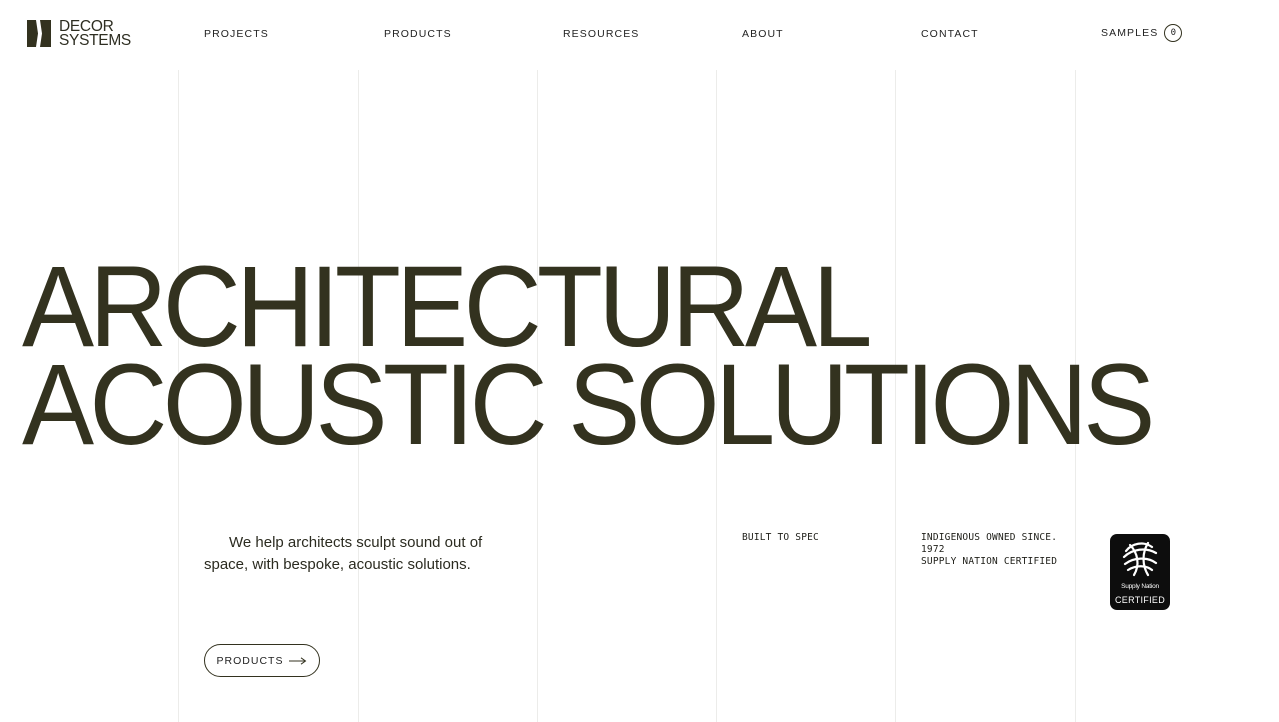  I want to click on products-button: PRODUCTS, so click(262, 660).